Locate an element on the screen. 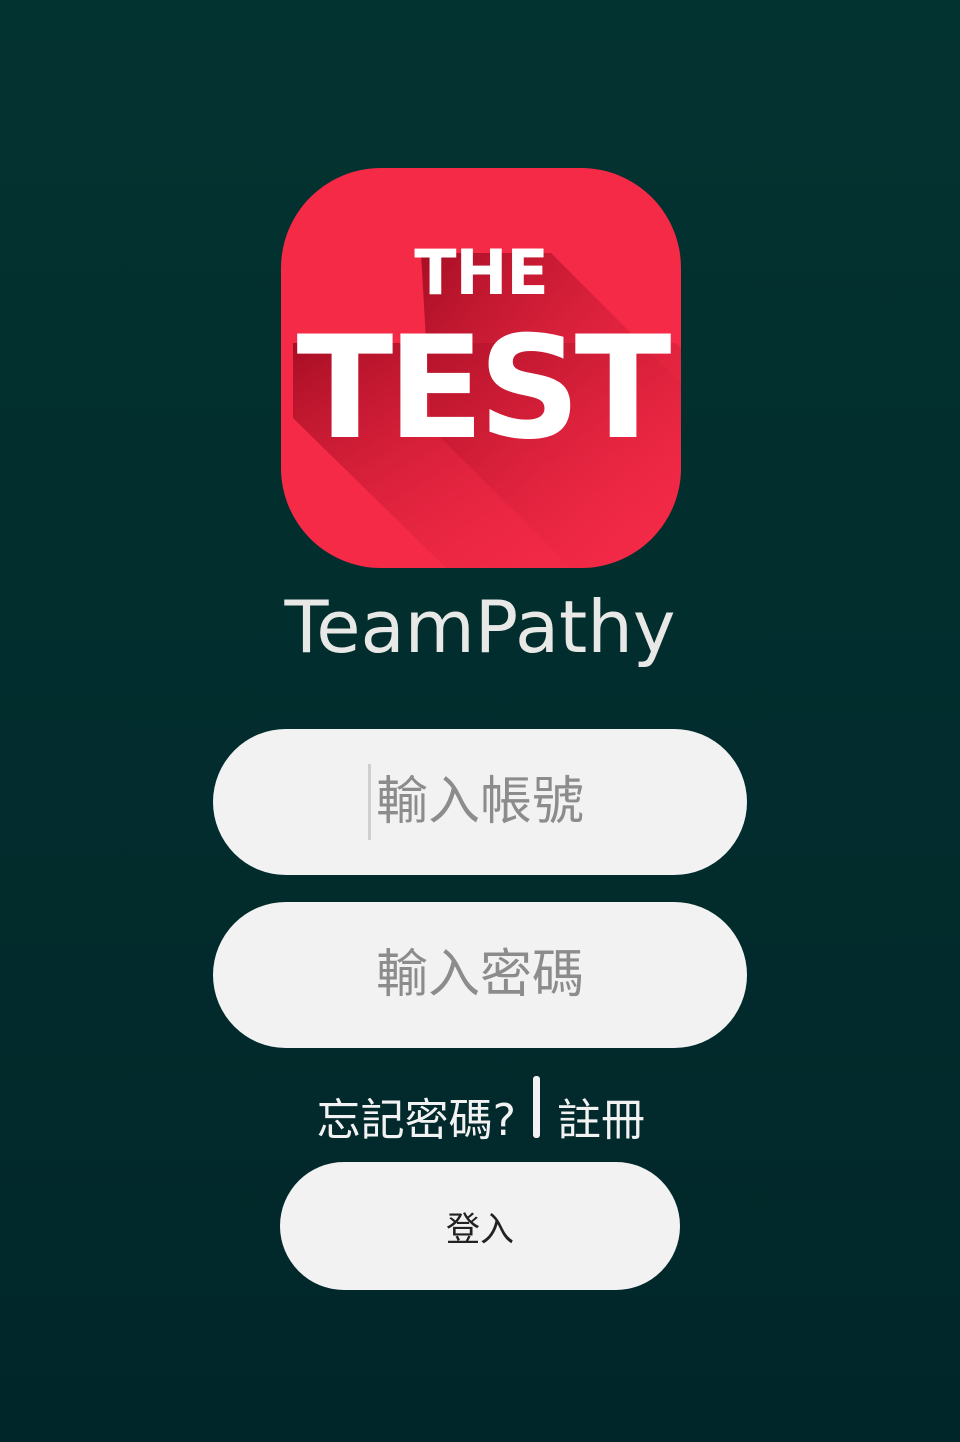  register-link: 註冊 is located at coordinates (601, 1116).